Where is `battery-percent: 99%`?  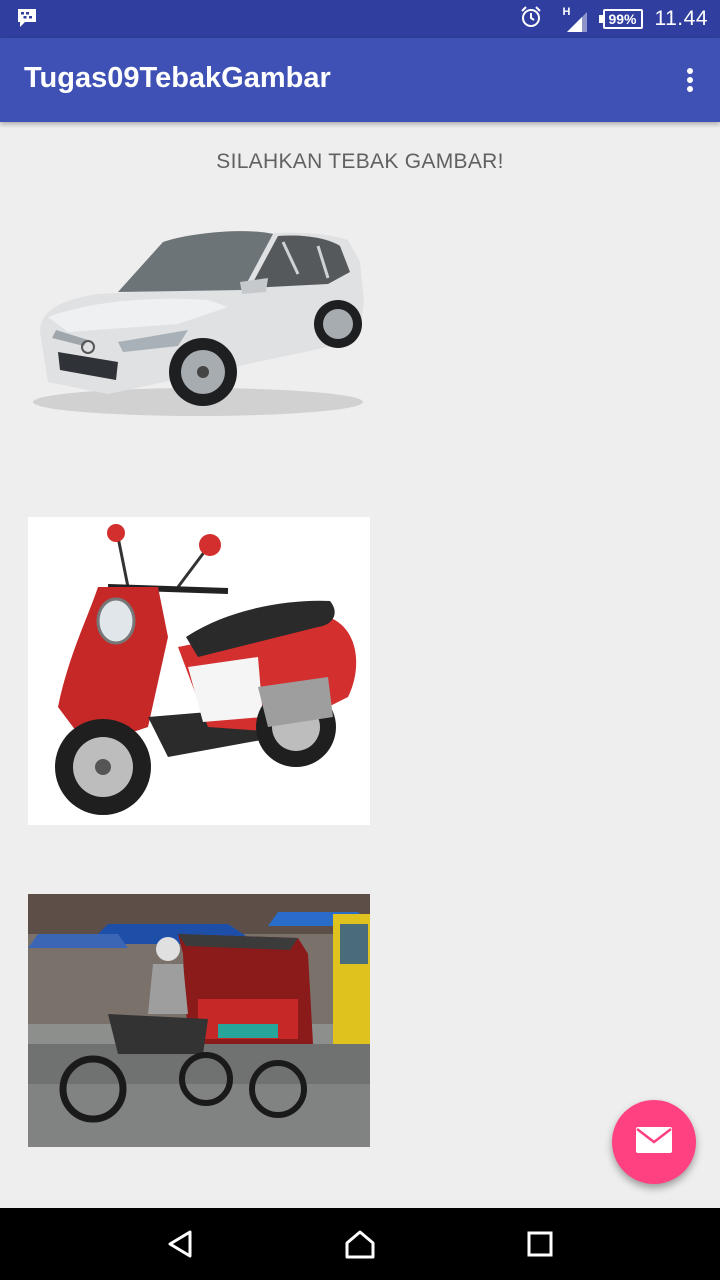 battery-percent: 99% is located at coordinates (622, 19).